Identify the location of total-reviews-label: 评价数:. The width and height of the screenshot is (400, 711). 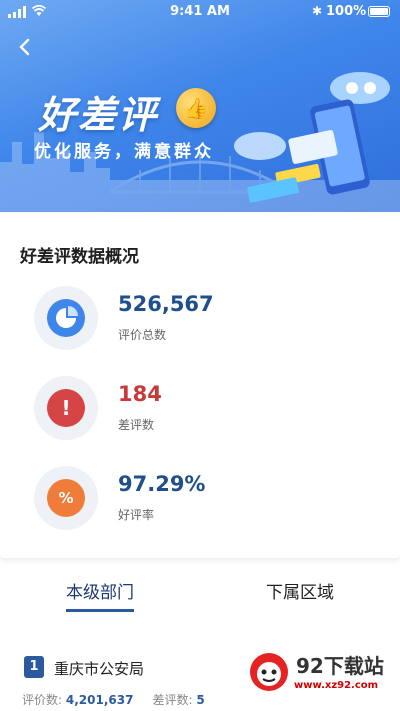
(42, 700).